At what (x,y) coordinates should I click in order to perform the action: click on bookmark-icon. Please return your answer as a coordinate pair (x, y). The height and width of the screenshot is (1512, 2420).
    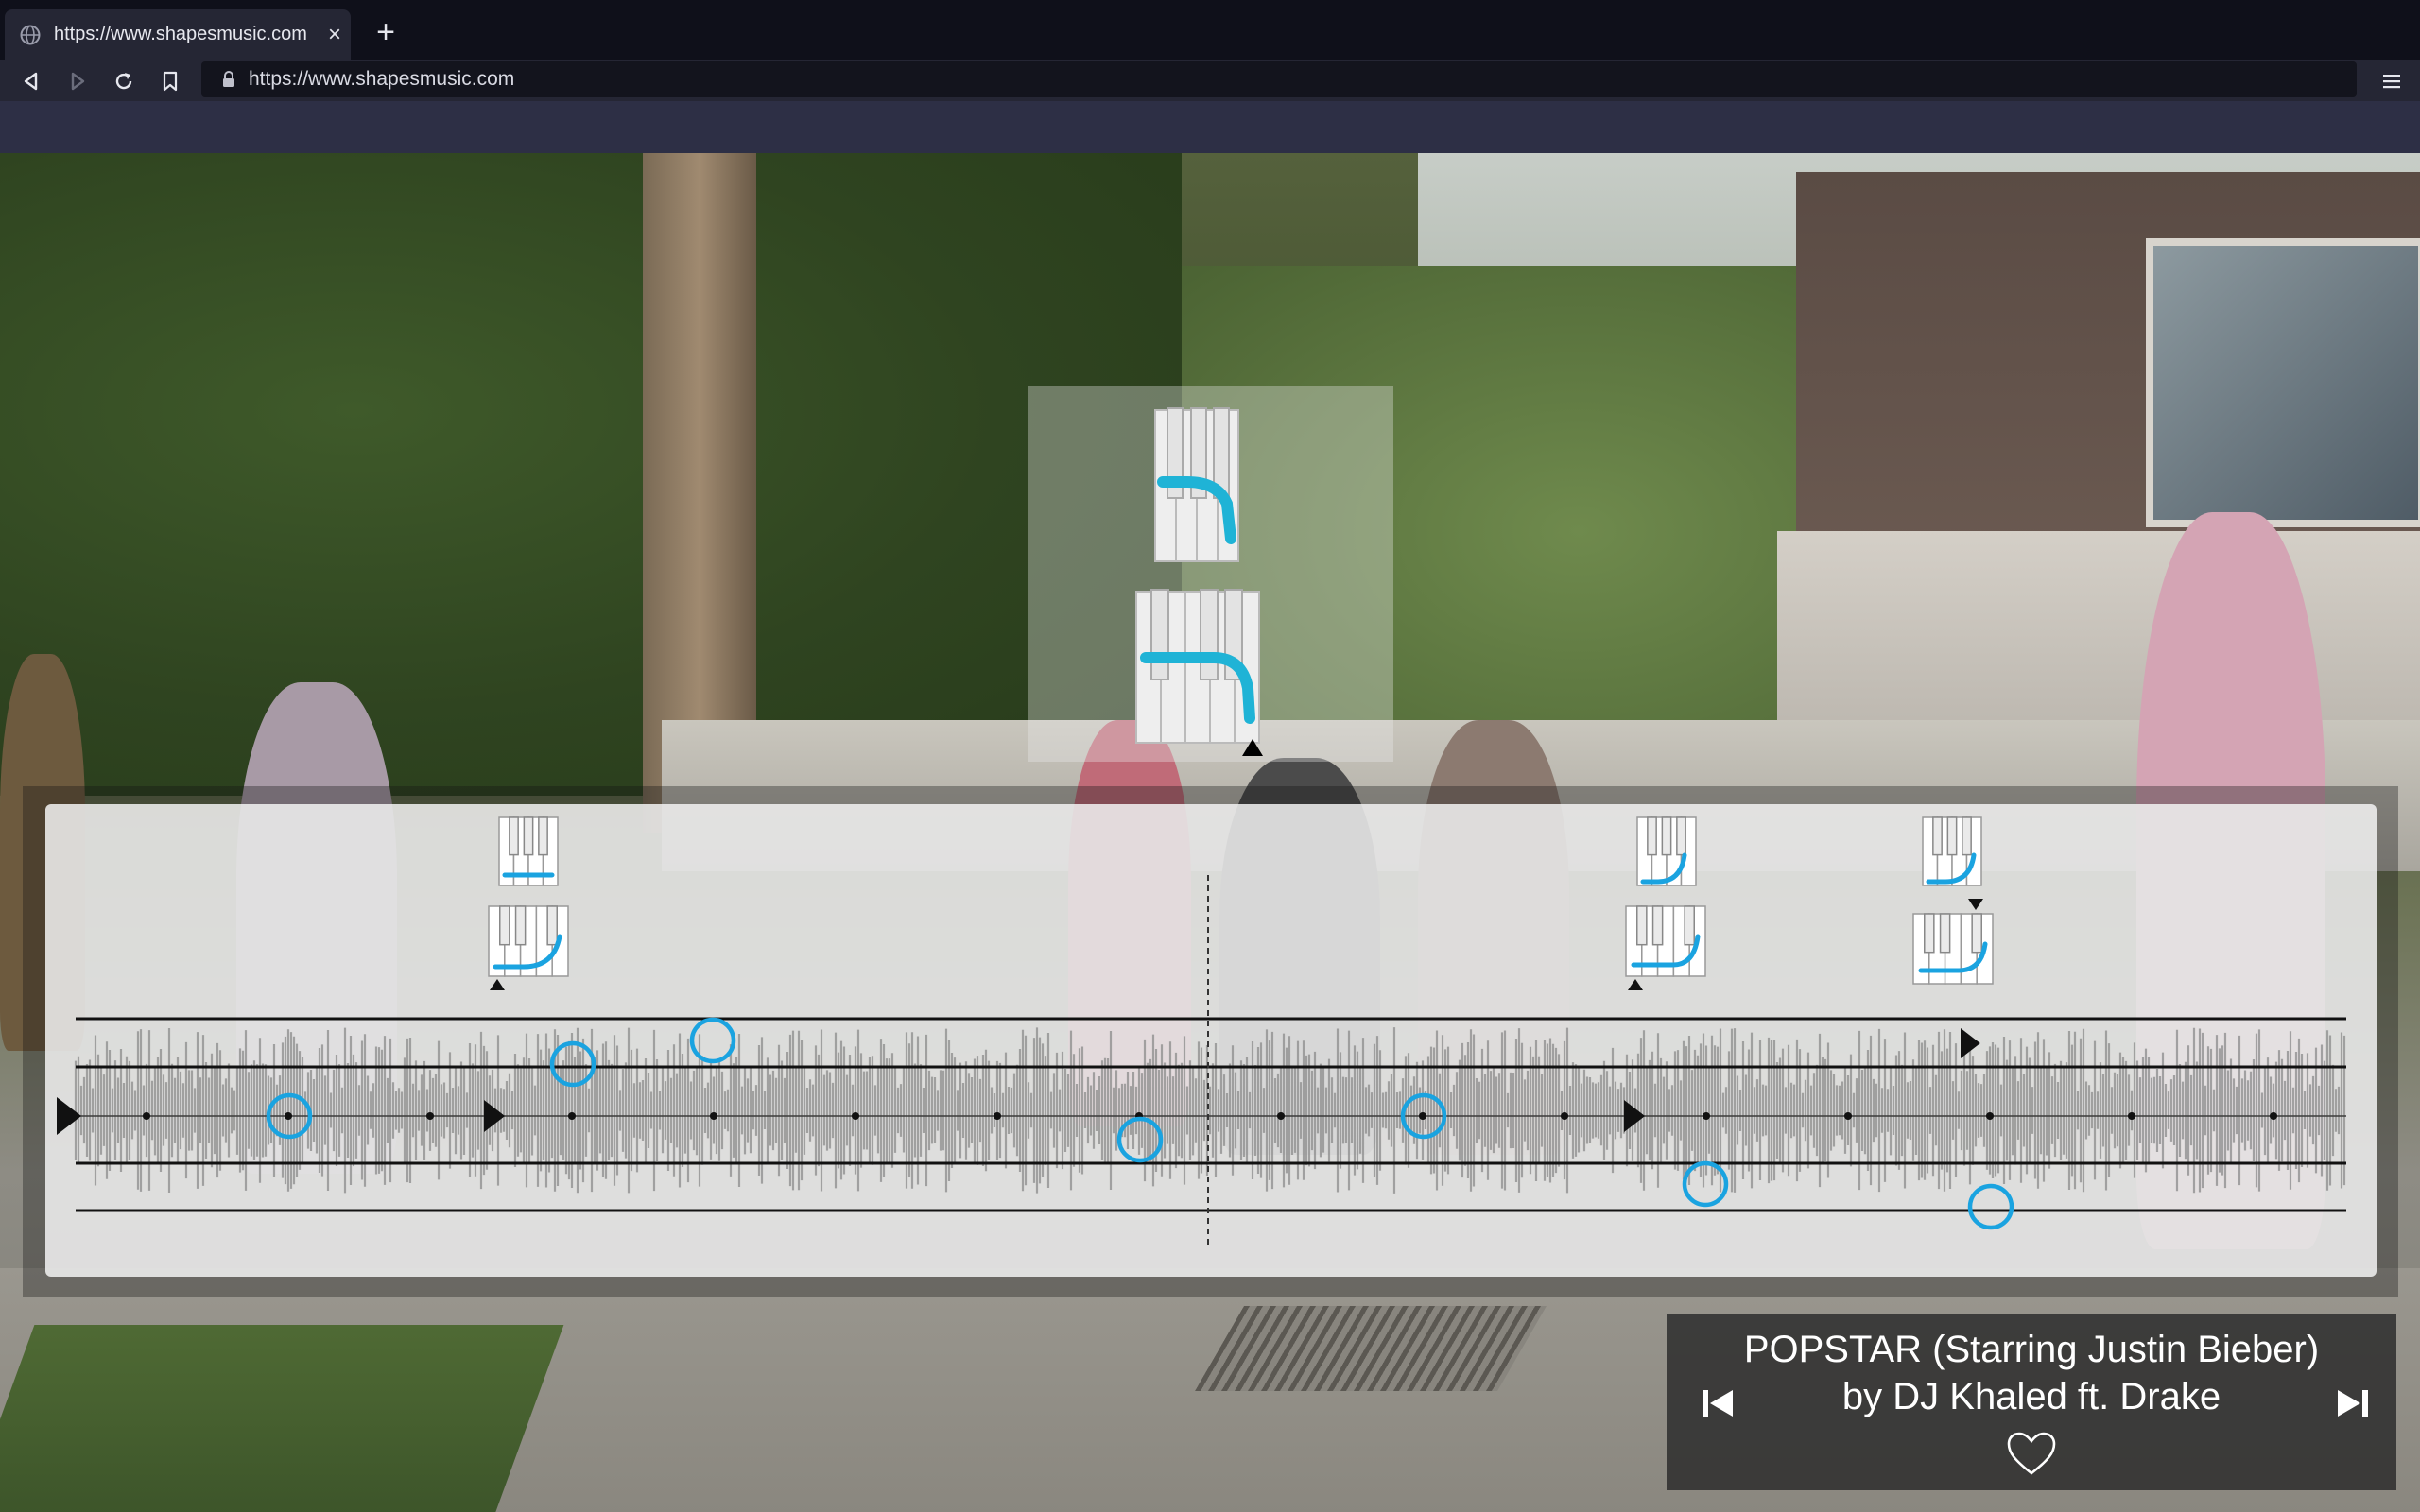
    Looking at the image, I should click on (170, 81).